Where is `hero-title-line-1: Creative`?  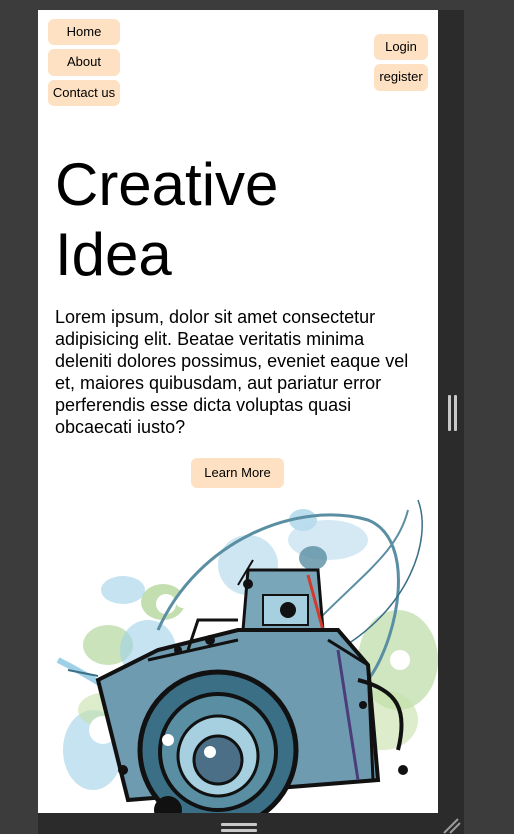
hero-title-line-1: Creative is located at coordinates (167, 184).